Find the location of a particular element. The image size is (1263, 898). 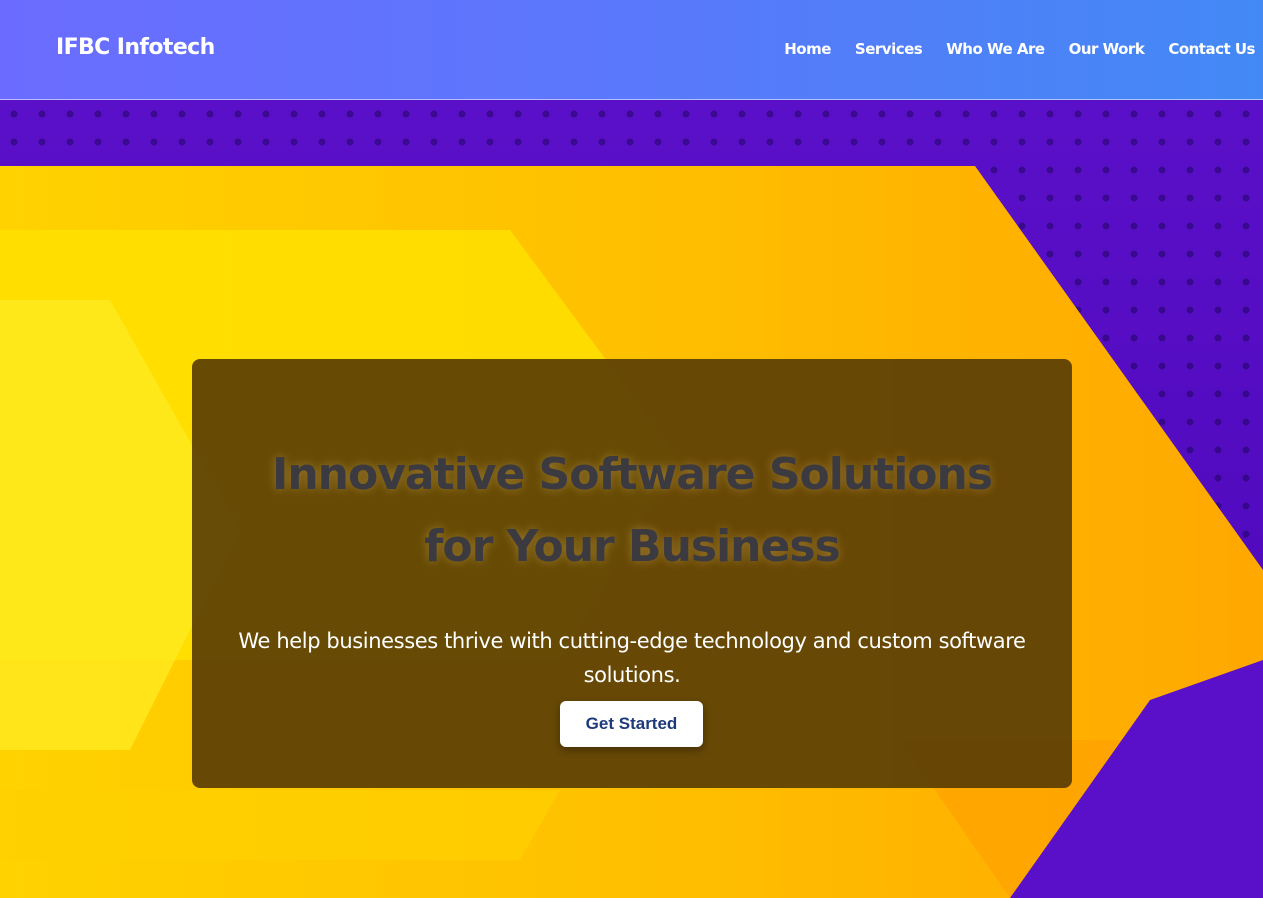

hero-headline-line-1: Innovative Software Solutions is located at coordinates (632, 474).